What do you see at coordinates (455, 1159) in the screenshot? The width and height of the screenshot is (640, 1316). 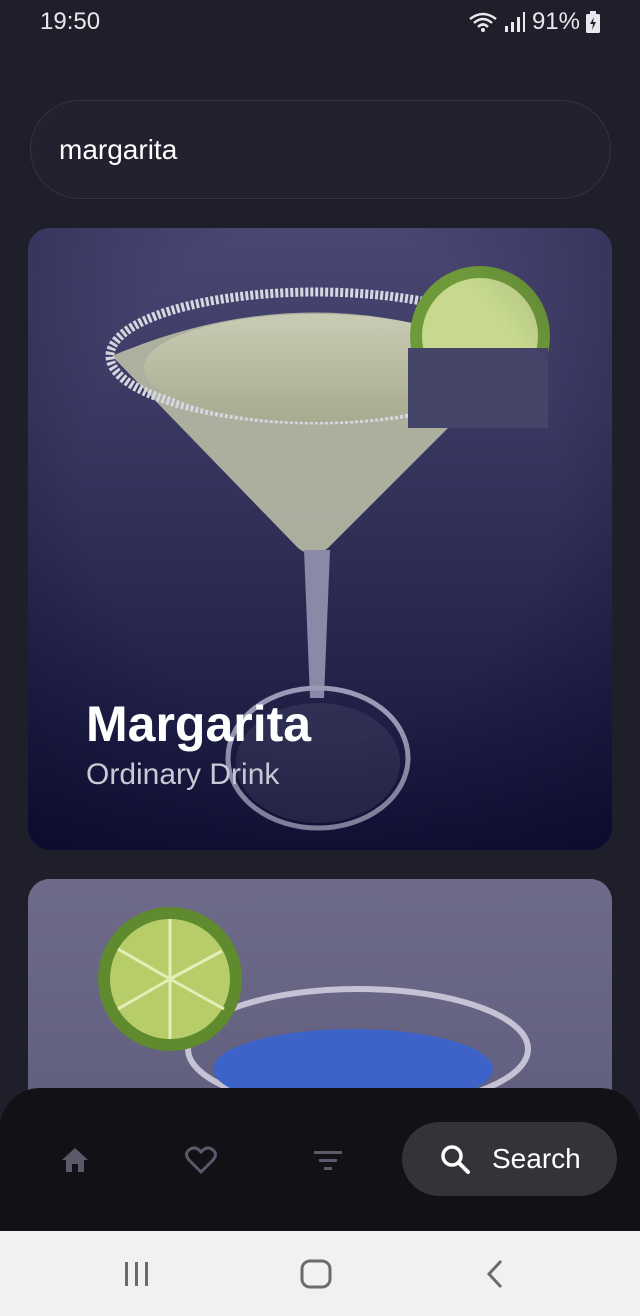 I see `search-icon` at bounding box center [455, 1159].